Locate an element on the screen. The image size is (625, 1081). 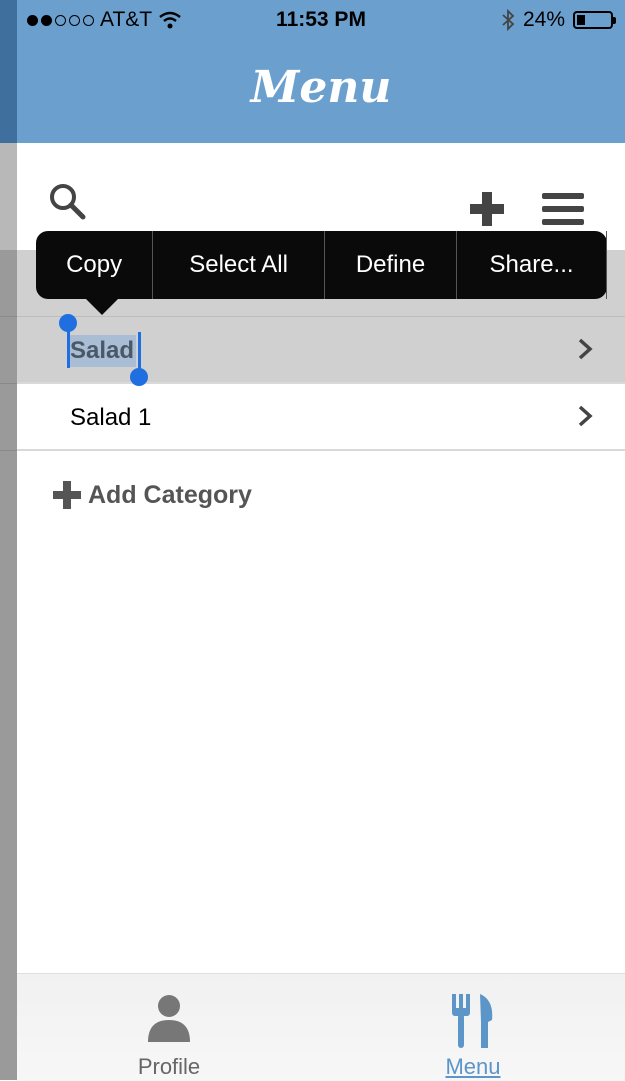
tab-menu: Menu is located at coordinates (473, 1027).